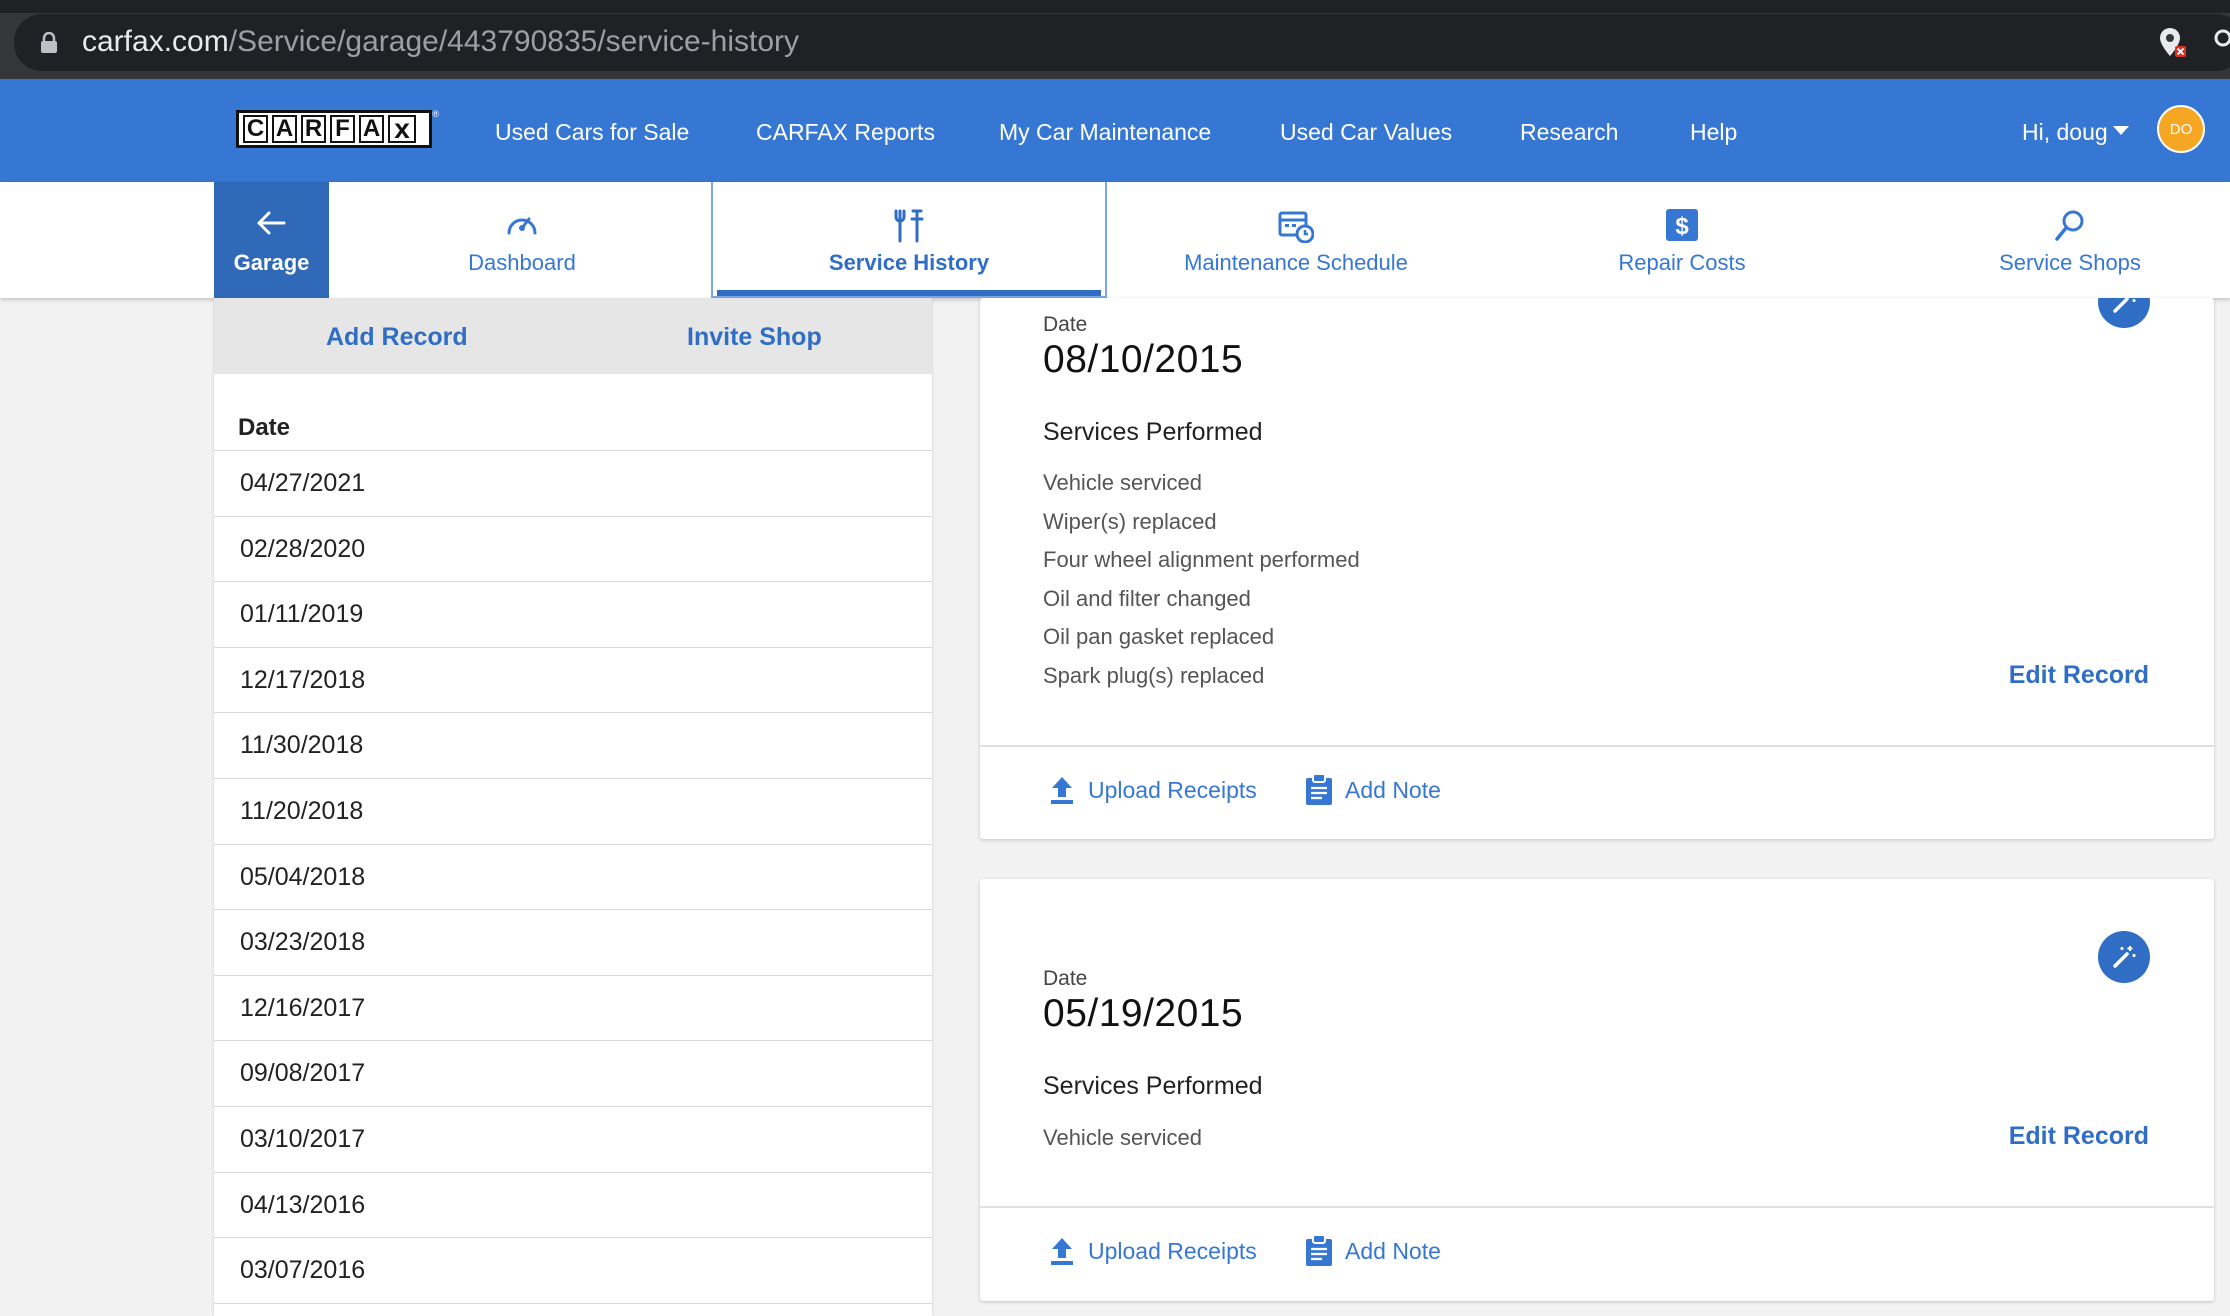  I want to click on nav-research: Research, so click(1569, 132).